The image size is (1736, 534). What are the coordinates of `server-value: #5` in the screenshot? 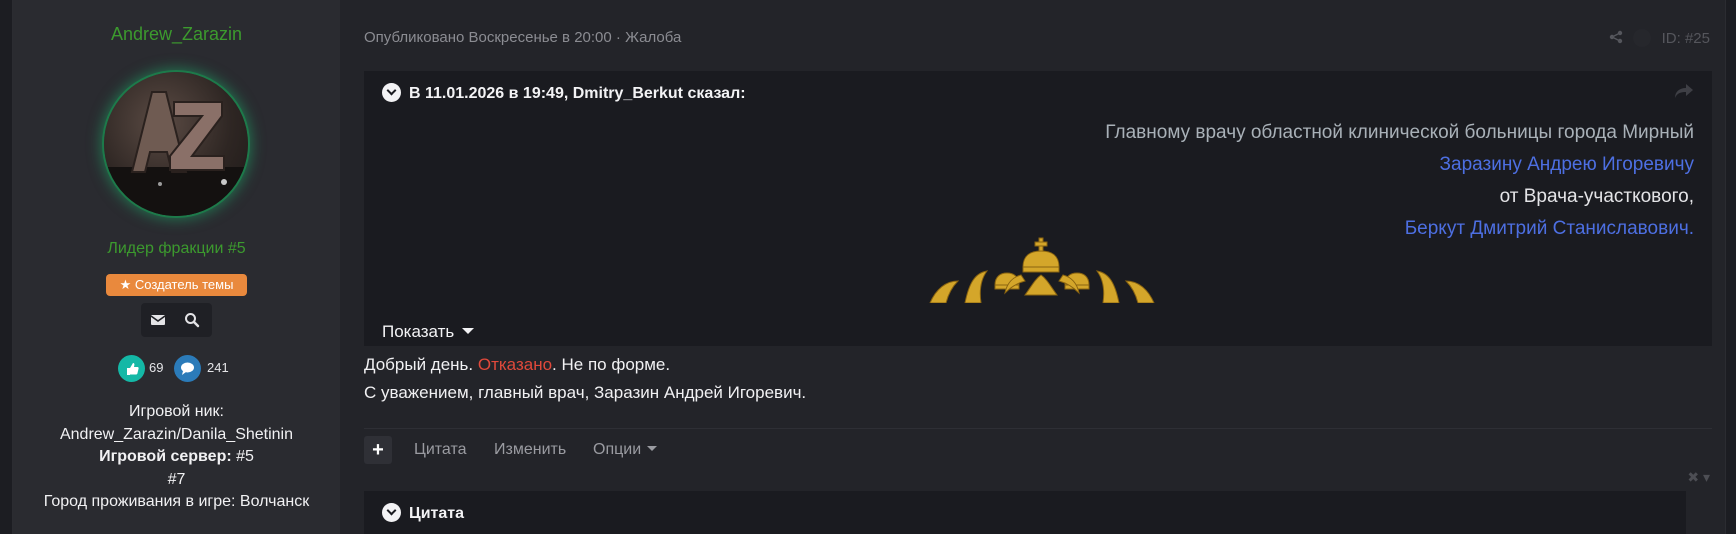 It's located at (242, 456).